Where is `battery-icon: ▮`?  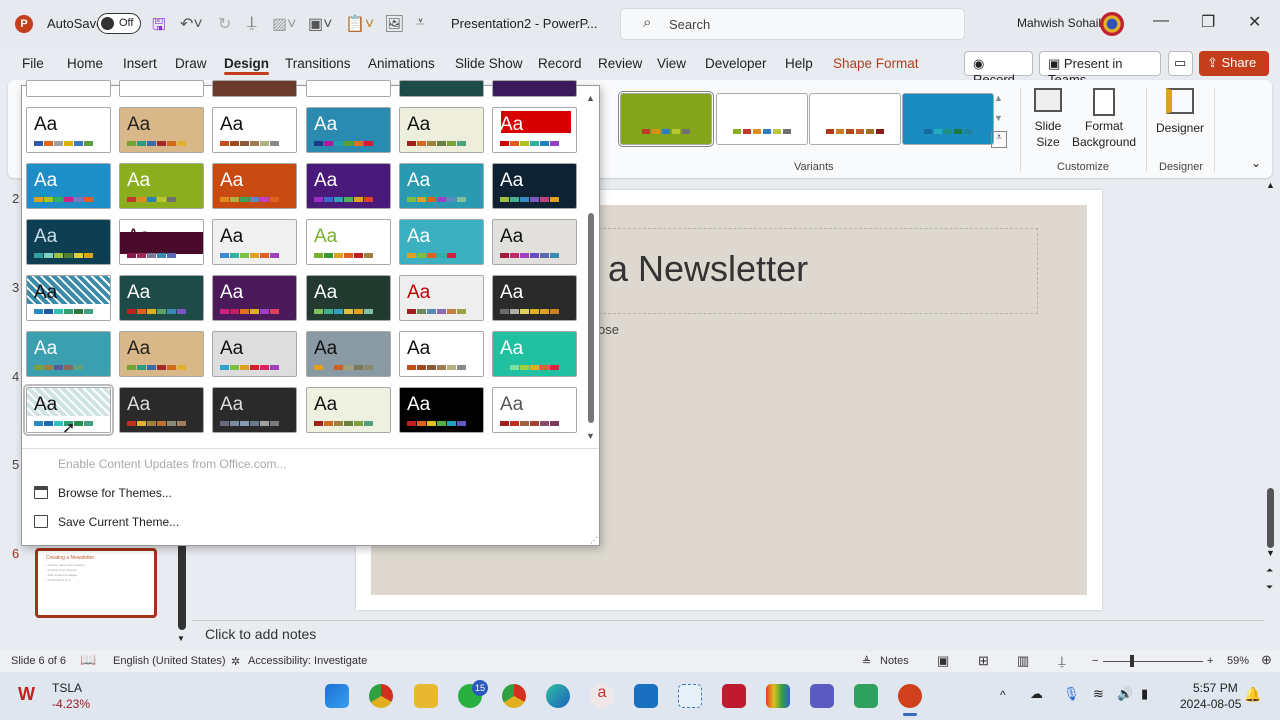
battery-icon: ▮ is located at coordinates (1144, 694).